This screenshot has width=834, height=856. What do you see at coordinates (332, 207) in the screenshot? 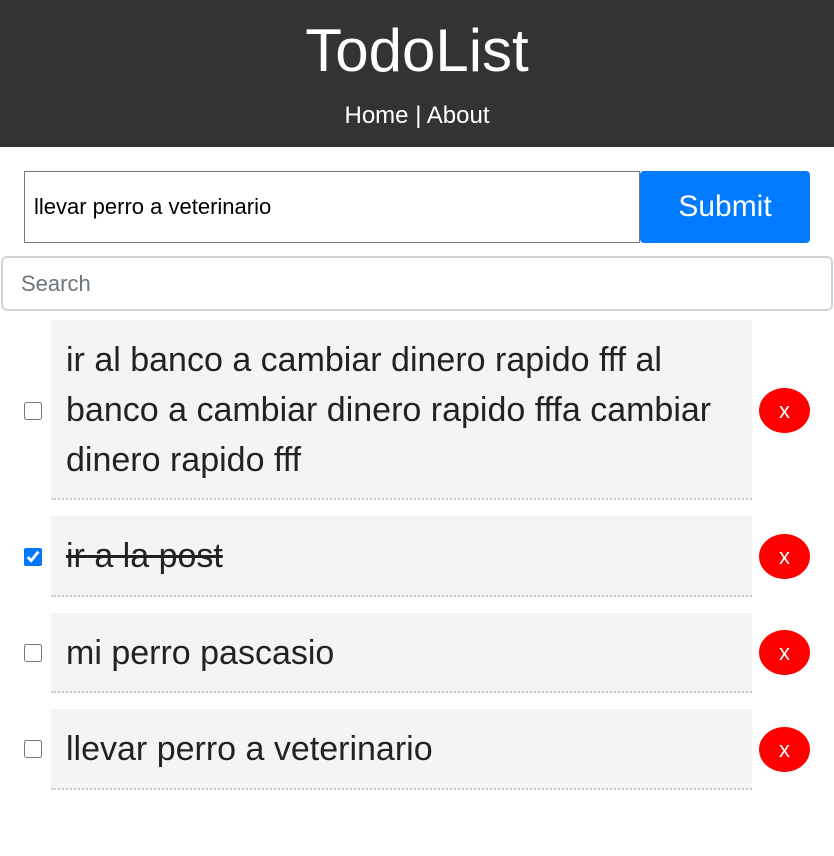
I see `new-todo-input` at bounding box center [332, 207].